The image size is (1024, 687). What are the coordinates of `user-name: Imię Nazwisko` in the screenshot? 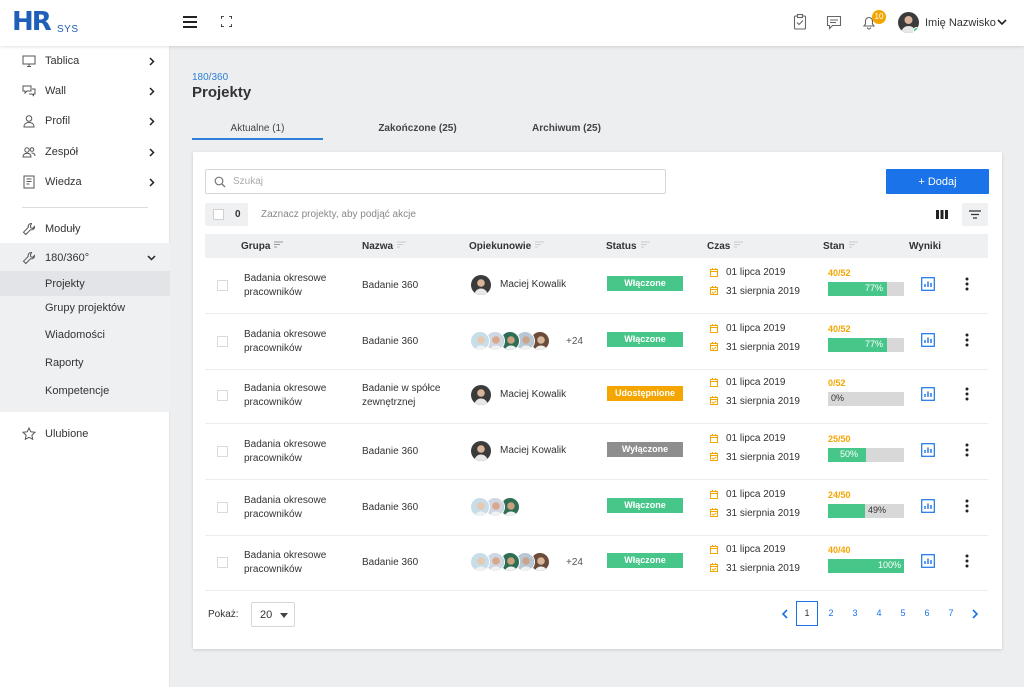 It's located at (960, 23).